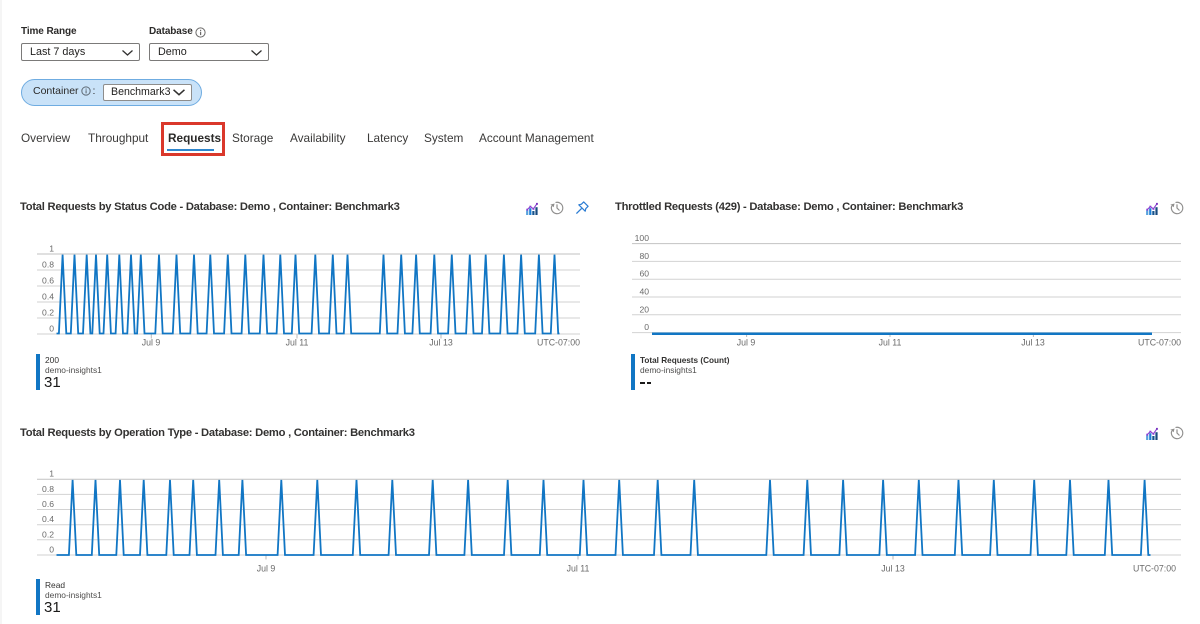 Image resolution: width=1200 pixels, height=624 pixels. Describe the element at coordinates (644, 292) in the screenshot. I see `svg-text: 40` at that location.